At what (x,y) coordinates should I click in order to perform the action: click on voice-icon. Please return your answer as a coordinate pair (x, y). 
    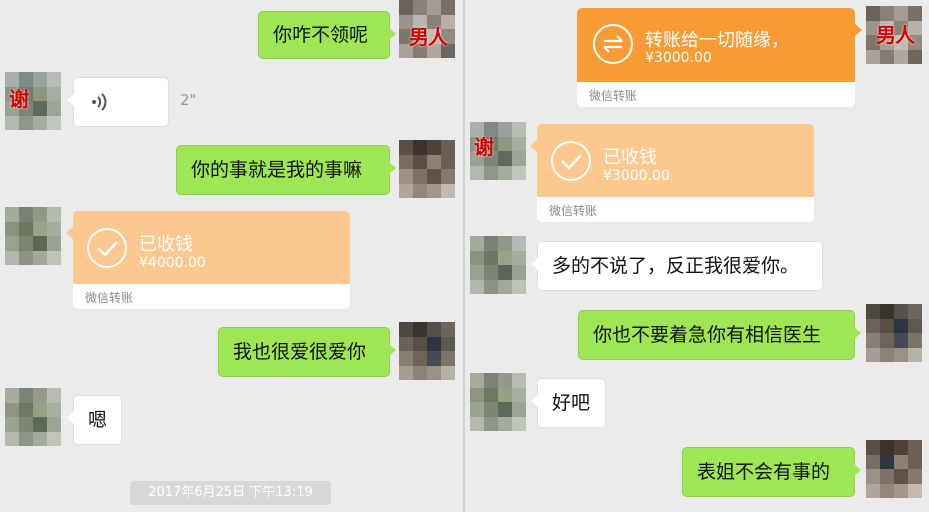
    Looking at the image, I should click on (99, 102).